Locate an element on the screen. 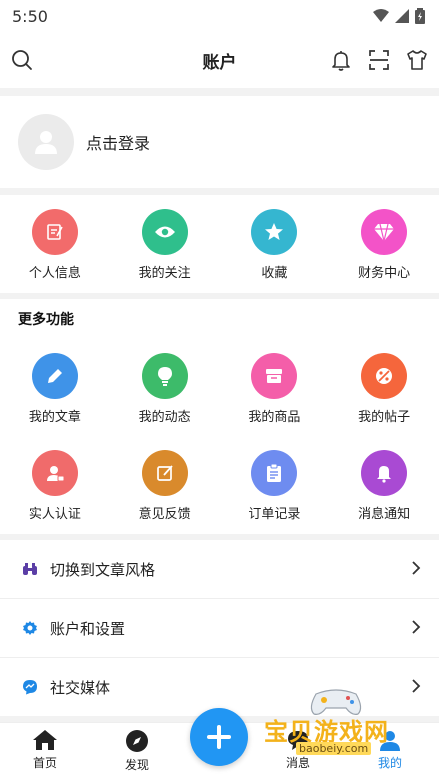  watermark: 宝贝游戏网 baobeiy.com is located at coordinates (337, 724).